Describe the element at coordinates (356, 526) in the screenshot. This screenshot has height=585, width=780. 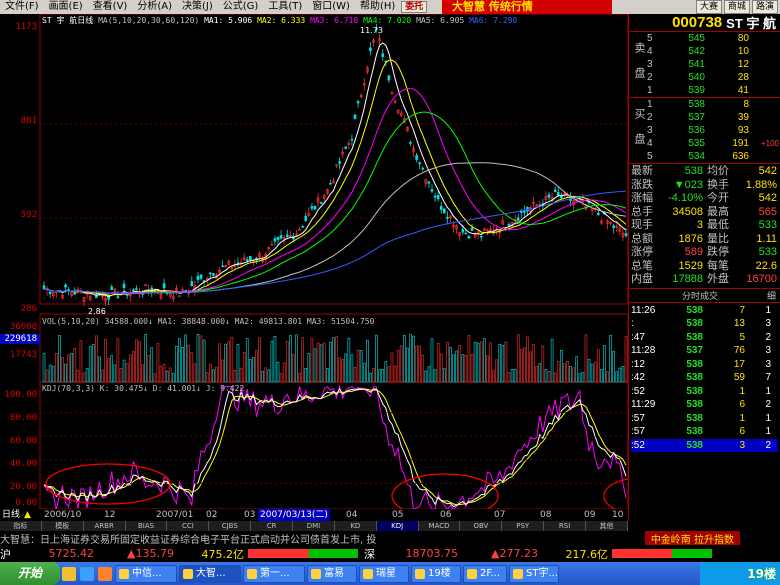
I see `indicator-tab: KD` at that location.